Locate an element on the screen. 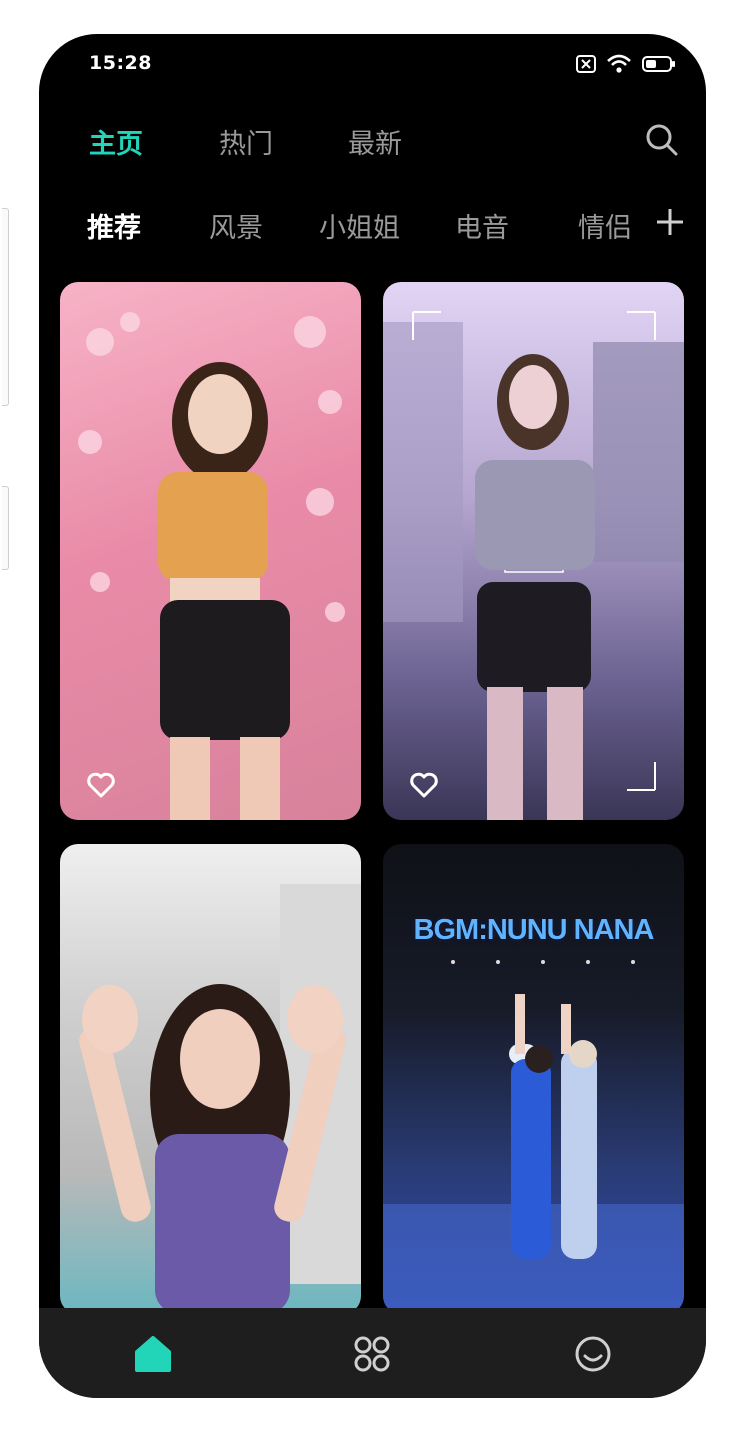 This screenshot has height=1452, width=738. category-edm: 电音 is located at coordinates (482, 225).